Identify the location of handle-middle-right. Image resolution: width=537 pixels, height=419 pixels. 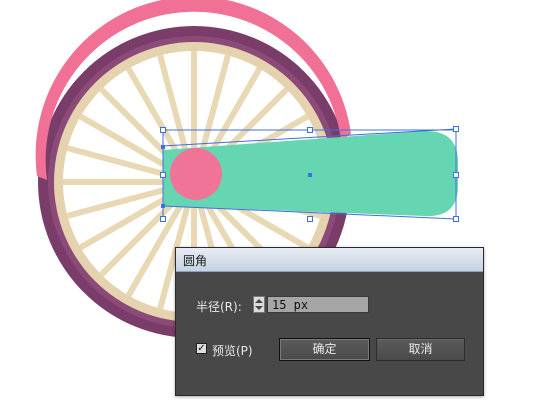
(456, 175).